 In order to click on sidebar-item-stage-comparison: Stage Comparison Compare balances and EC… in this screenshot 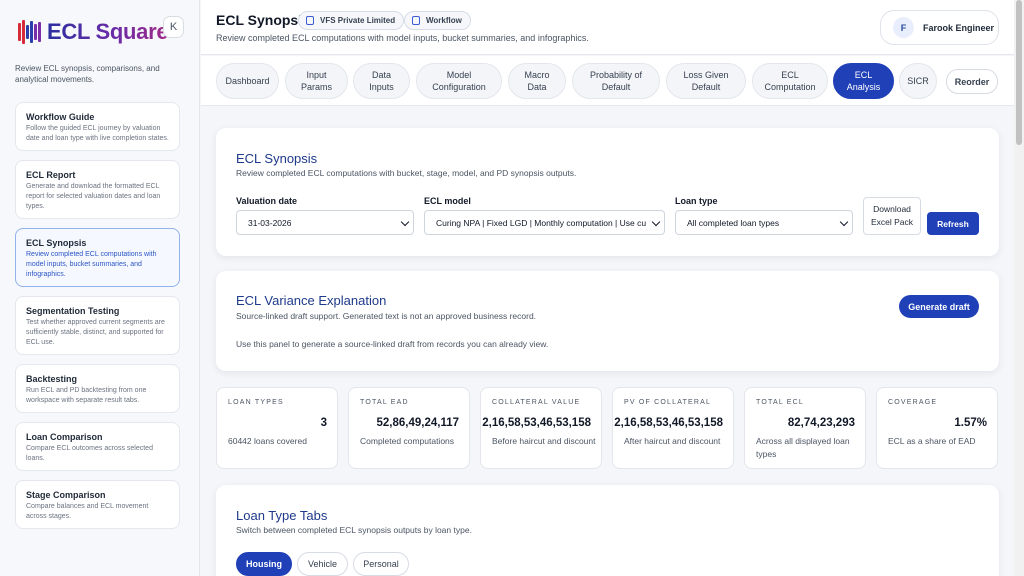, I will do `click(97, 504)`.